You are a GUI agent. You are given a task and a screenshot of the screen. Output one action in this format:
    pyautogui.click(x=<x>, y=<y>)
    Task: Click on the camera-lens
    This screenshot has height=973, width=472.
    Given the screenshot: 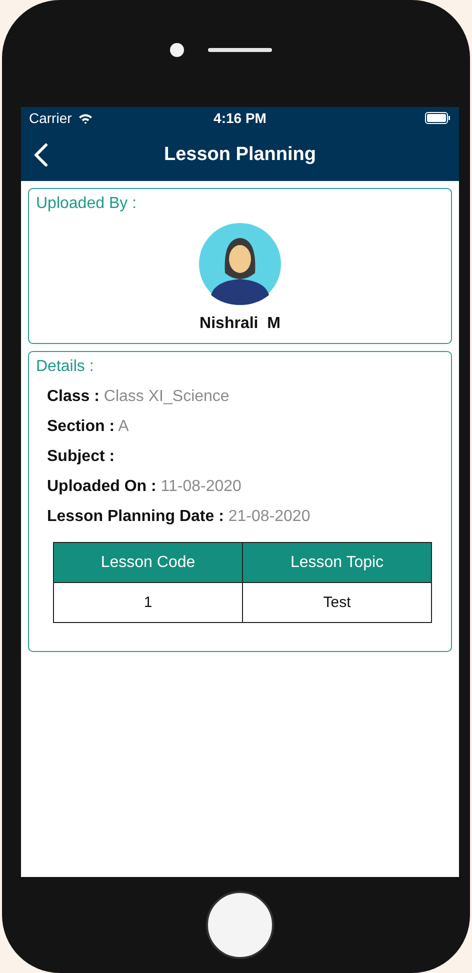 What is the action you would take?
    pyautogui.click(x=177, y=49)
    